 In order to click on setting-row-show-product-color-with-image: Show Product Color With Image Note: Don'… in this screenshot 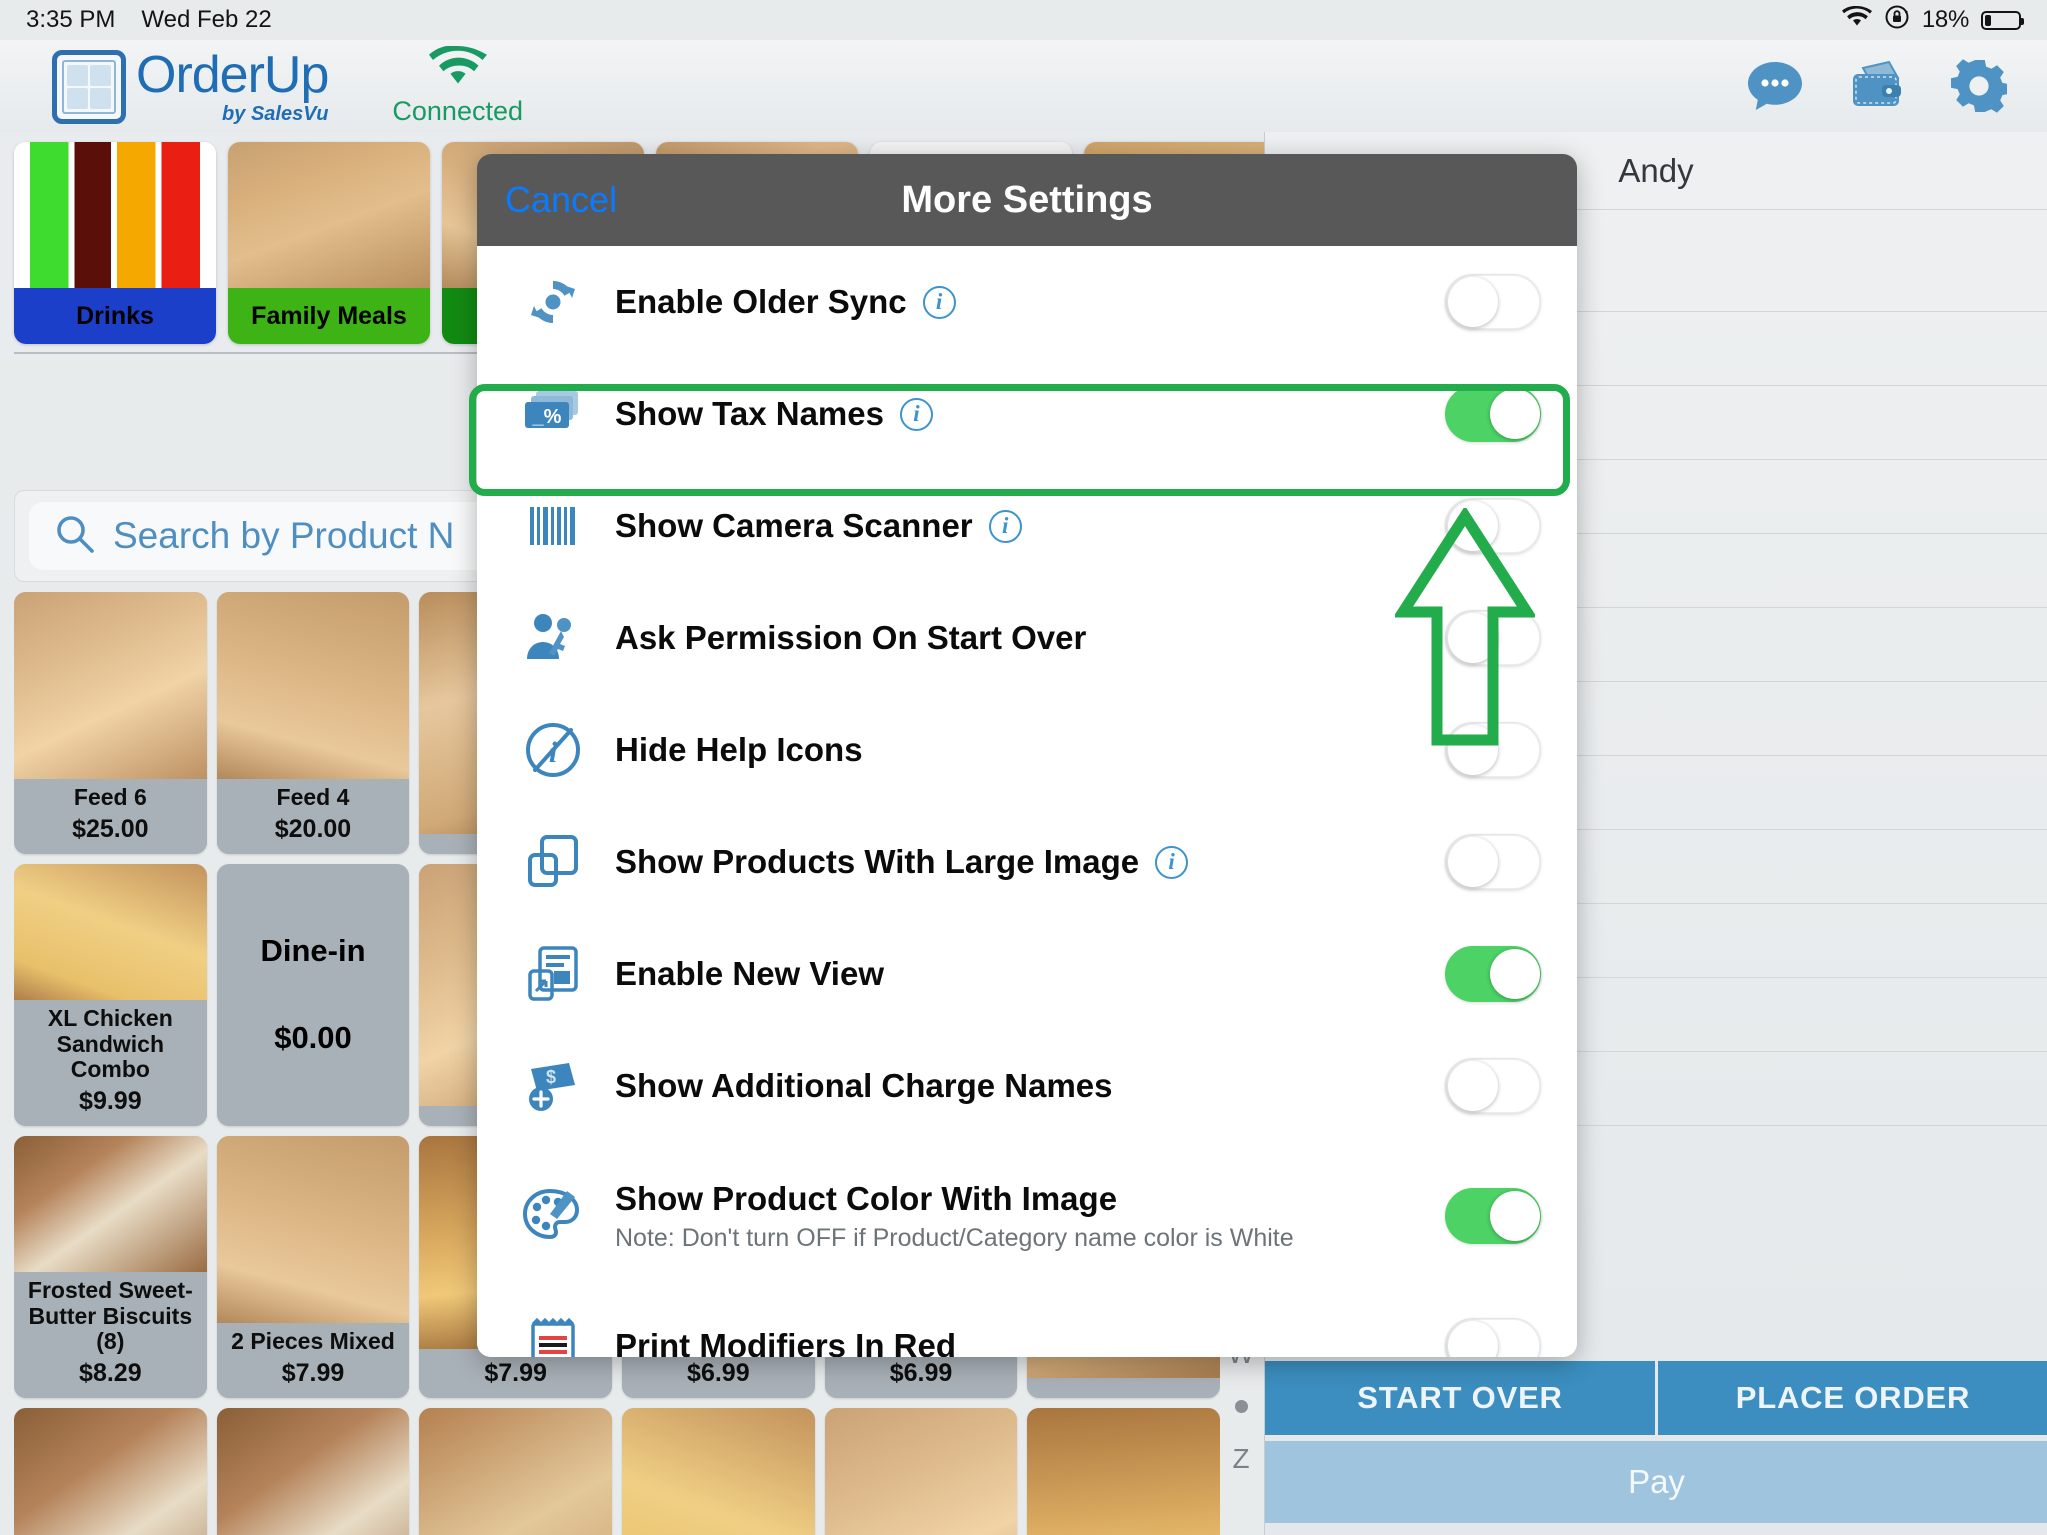, I will do `click(1027, 1216)`.